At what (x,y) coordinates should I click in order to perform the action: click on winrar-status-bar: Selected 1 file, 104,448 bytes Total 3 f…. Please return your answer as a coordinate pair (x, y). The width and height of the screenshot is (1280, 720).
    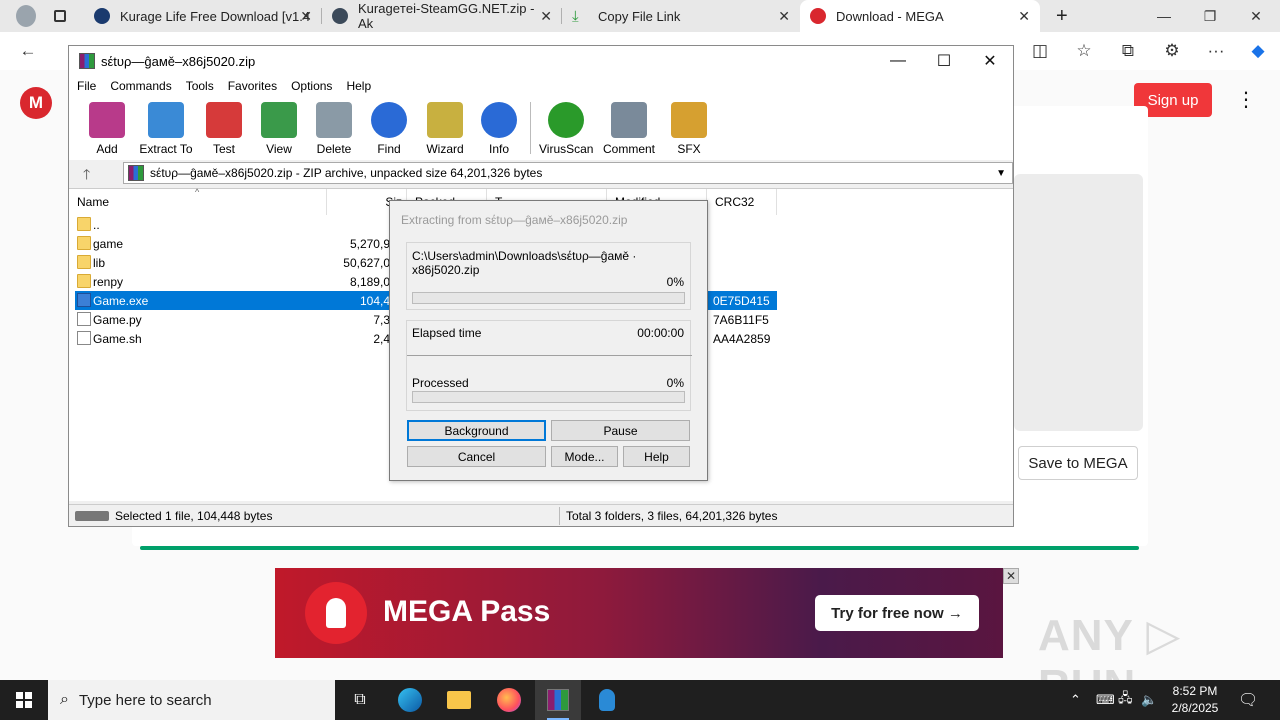
    Looking at the image, I should click on (541, 515).